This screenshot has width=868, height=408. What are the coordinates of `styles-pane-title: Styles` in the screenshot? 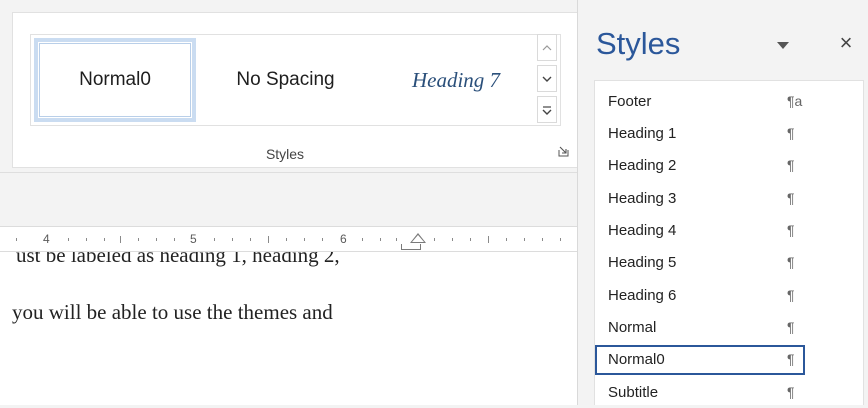 It's located at (638, 43).